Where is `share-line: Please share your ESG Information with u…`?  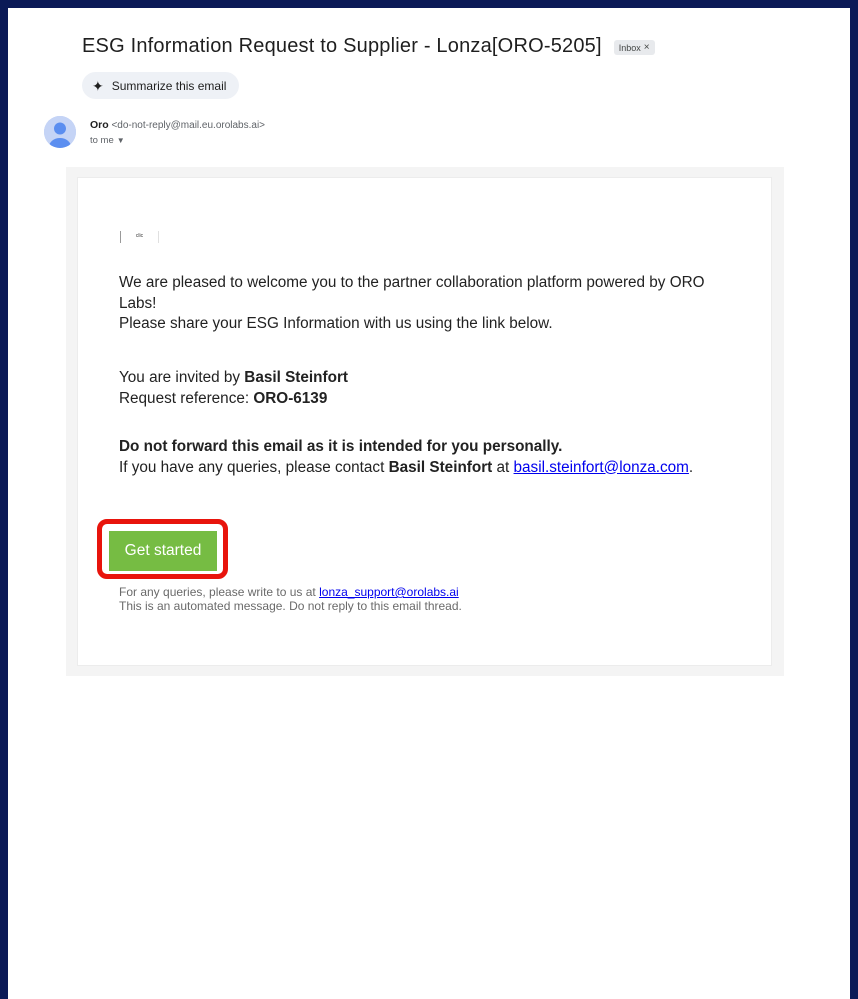 share-line: Please share your ESG Information with u… is located at coordinates (336, 323).